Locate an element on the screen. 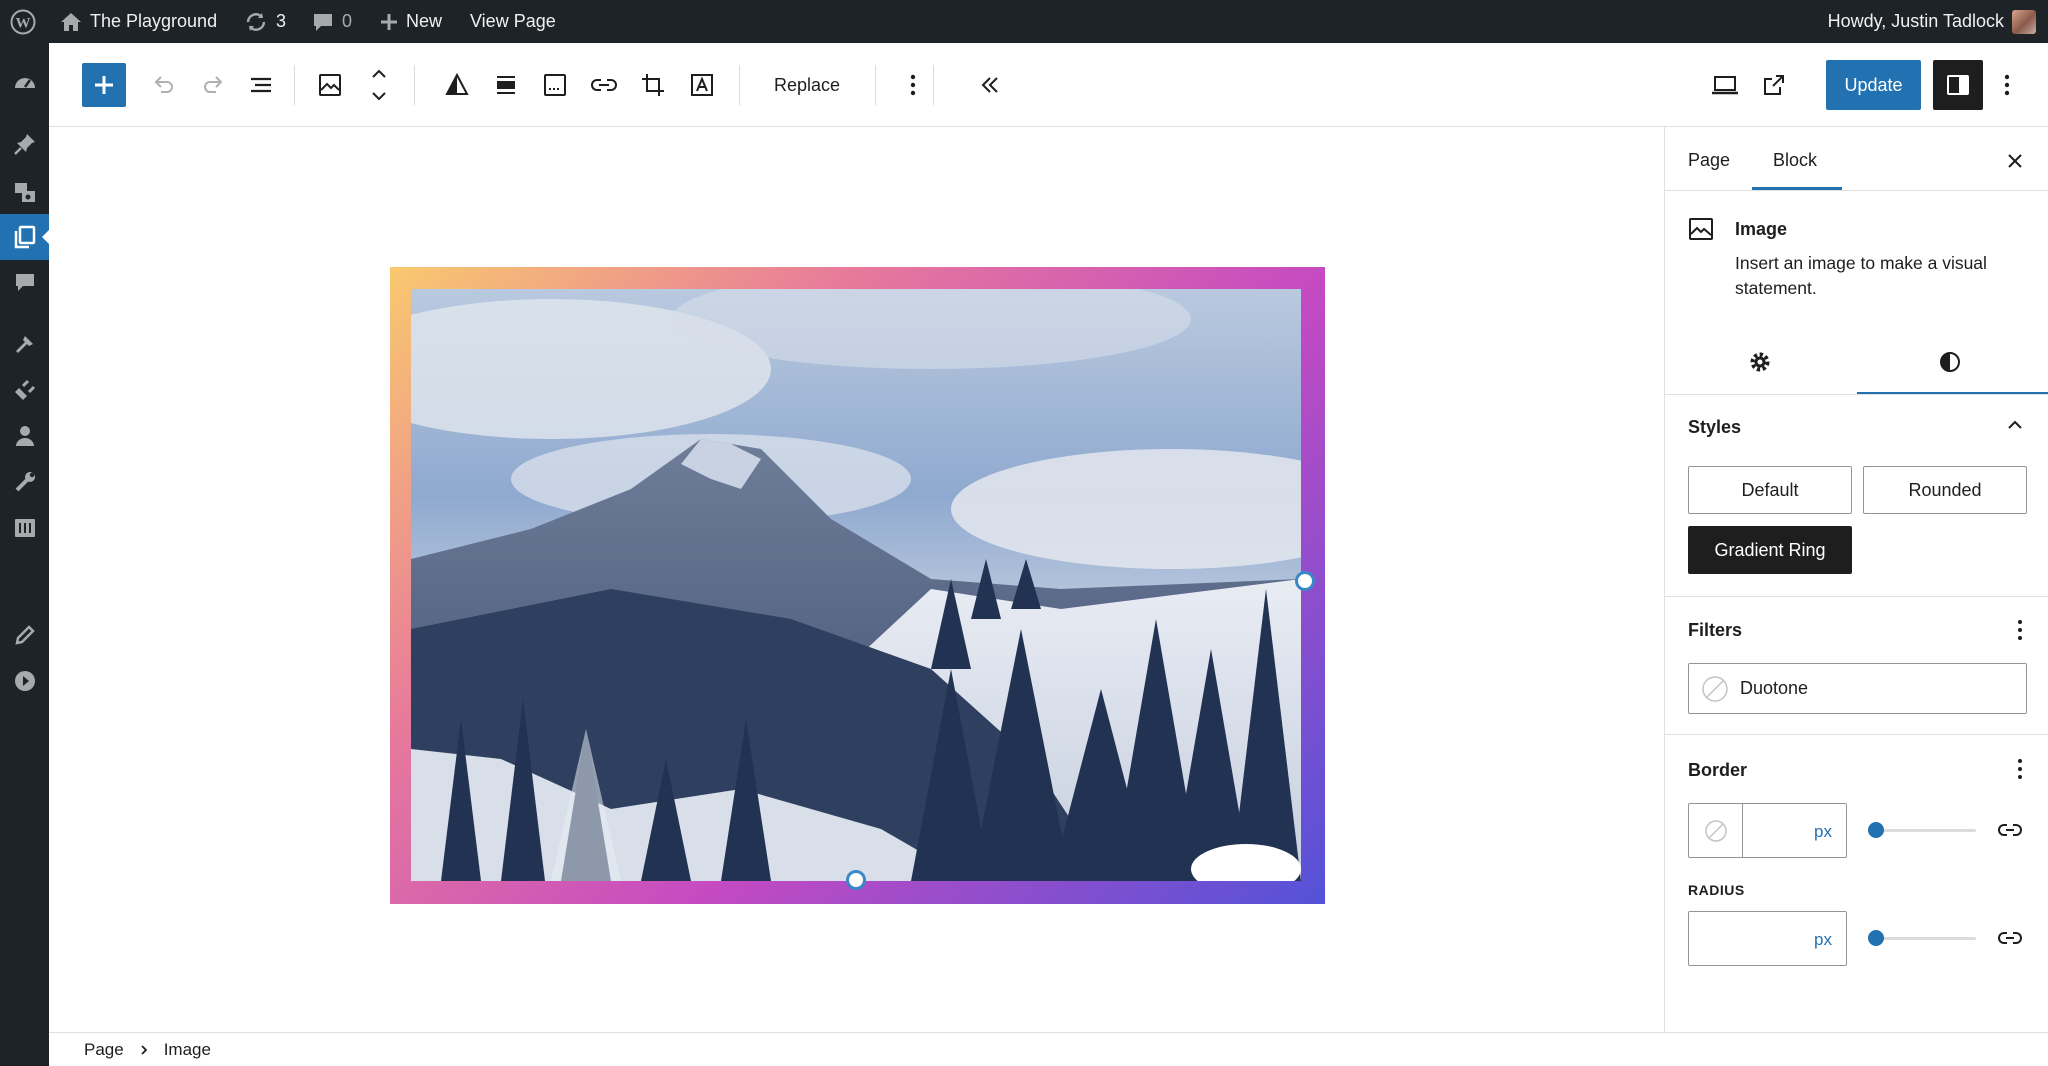 Image resolution: width=2048 pixels, height=1066 pixels. close-icon is located at coordinates (2015, 161).